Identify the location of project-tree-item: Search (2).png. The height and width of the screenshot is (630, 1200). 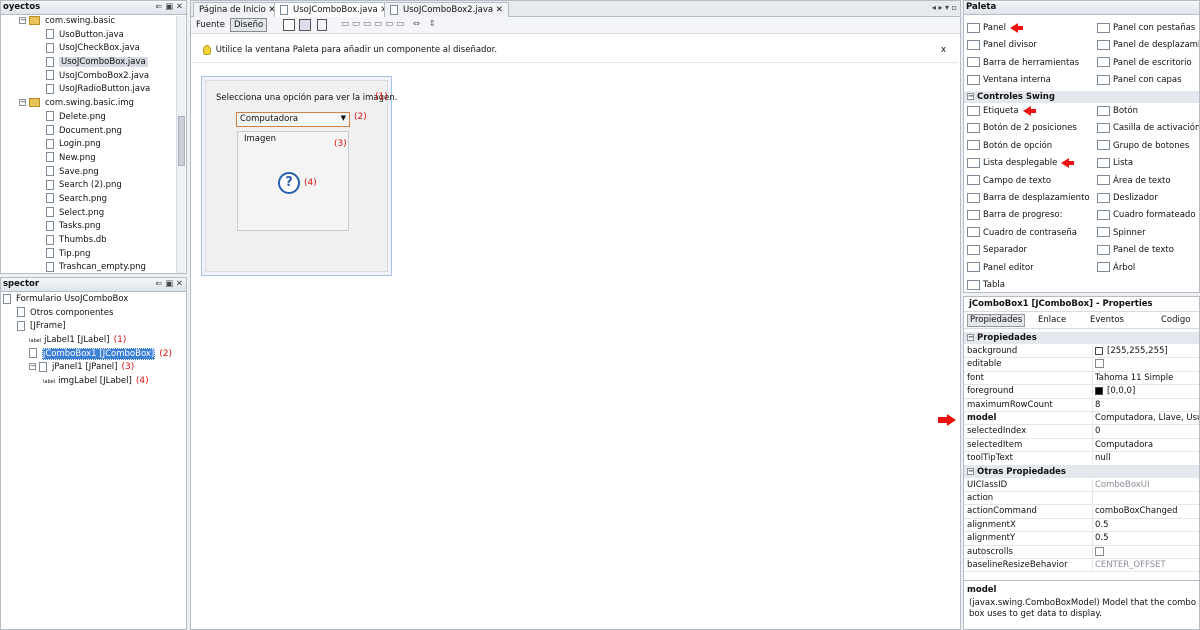
(93, 186).